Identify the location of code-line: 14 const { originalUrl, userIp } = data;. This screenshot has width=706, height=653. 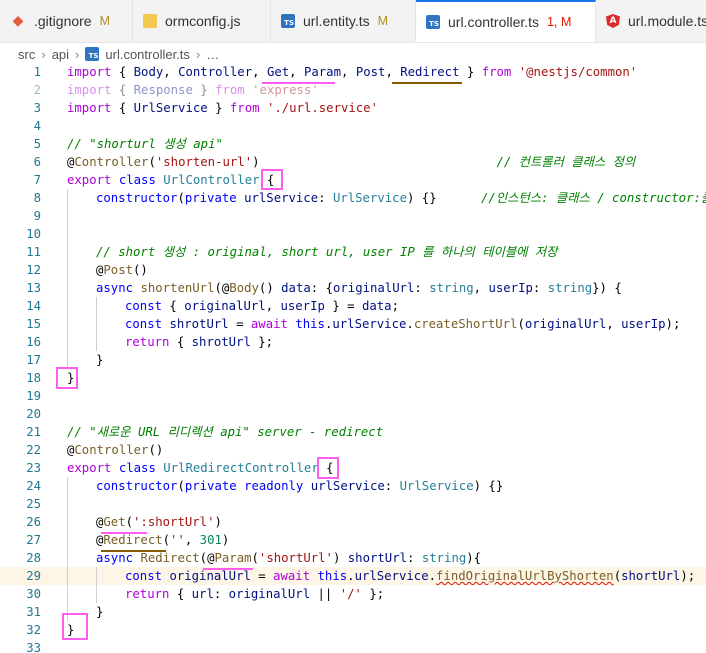
(353, 306).